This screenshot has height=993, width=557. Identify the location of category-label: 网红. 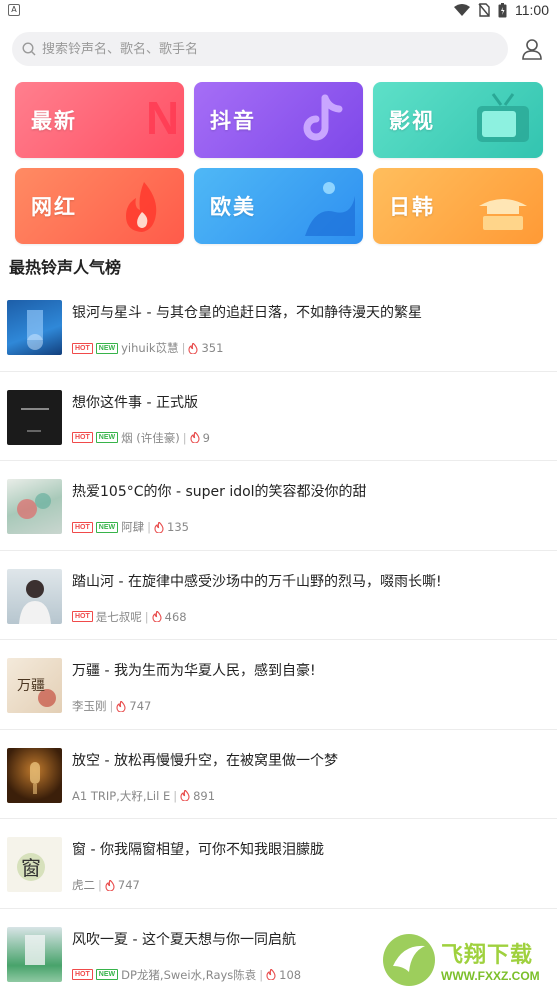
(54, 207).